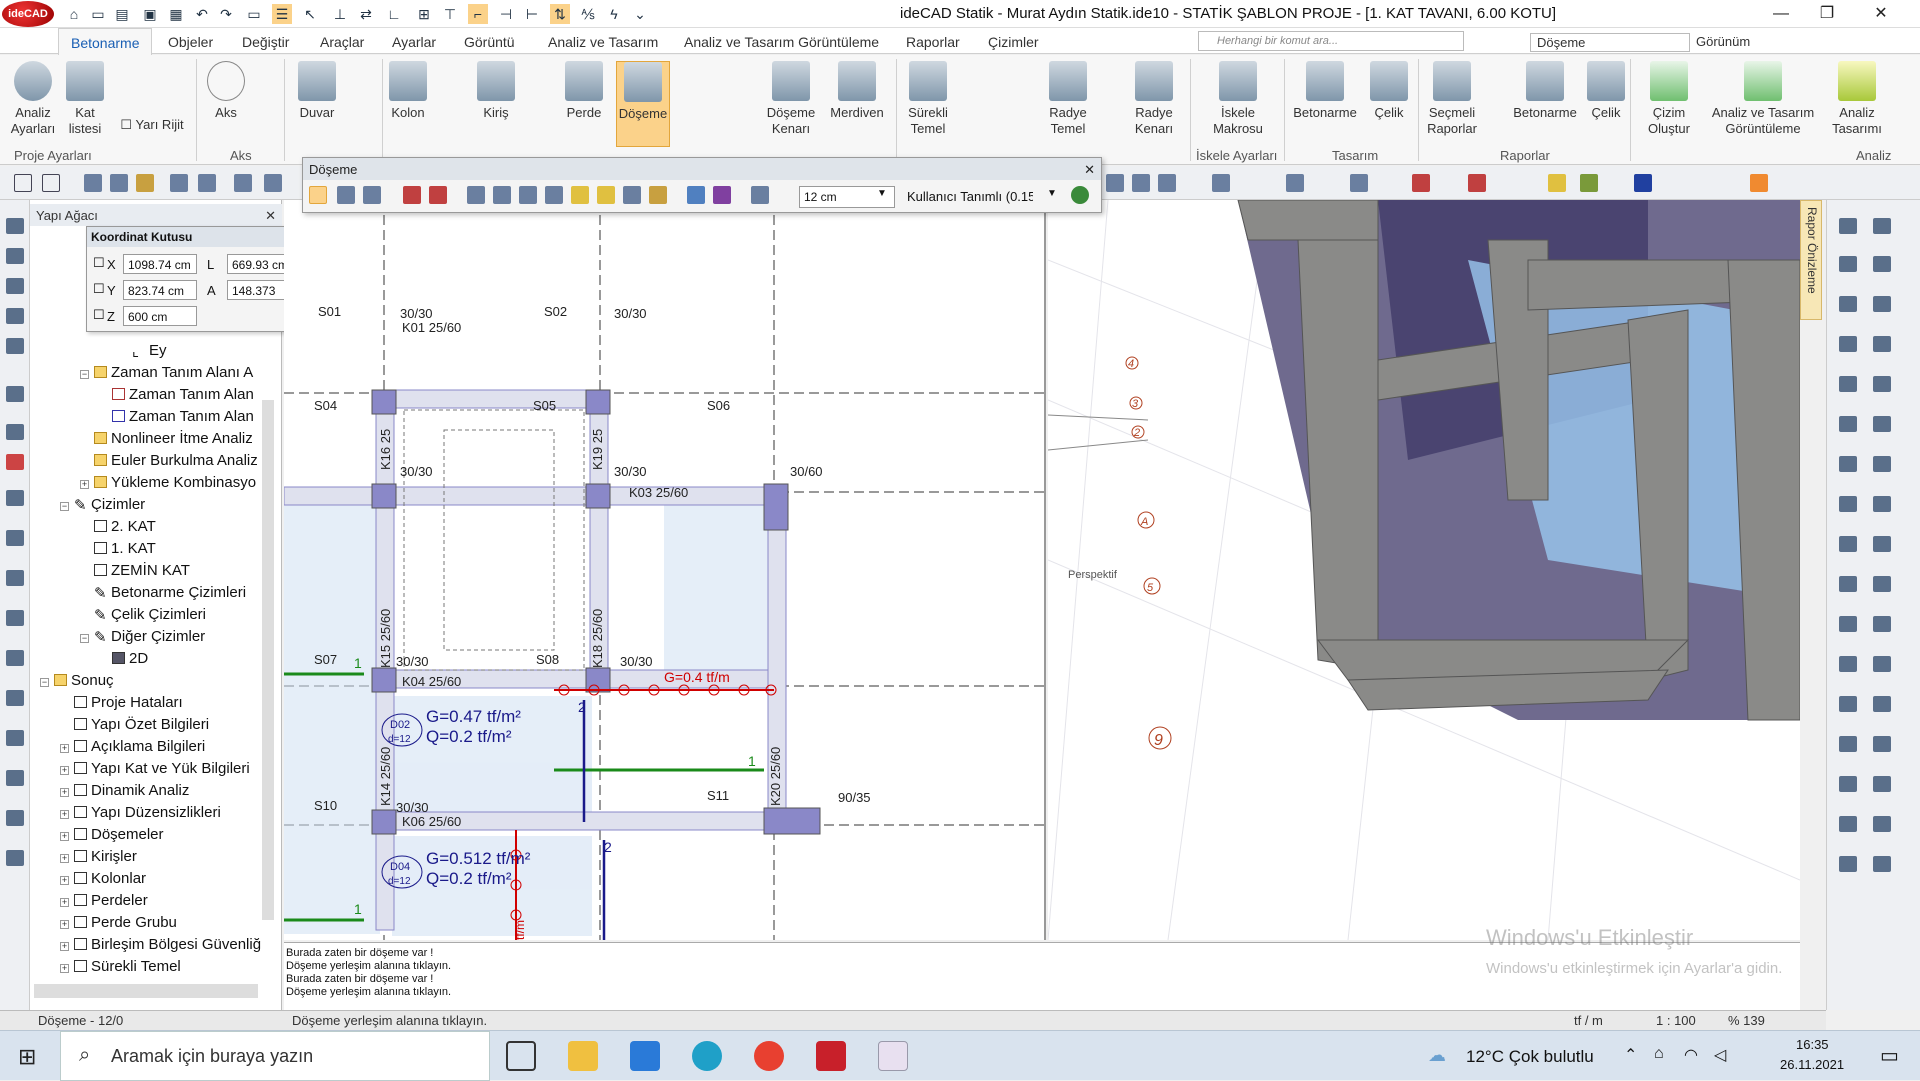 The height and width of the screenshot is (1081, 1920). Describe the element at coordinates (160, 290) in the screenshot. I see `y-field: 823.74 cm` at that location.